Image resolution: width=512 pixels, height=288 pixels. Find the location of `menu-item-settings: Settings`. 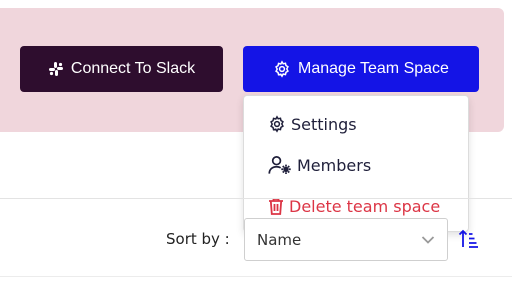

menu-item-settings: Settings is located at coordinates (312, 124).